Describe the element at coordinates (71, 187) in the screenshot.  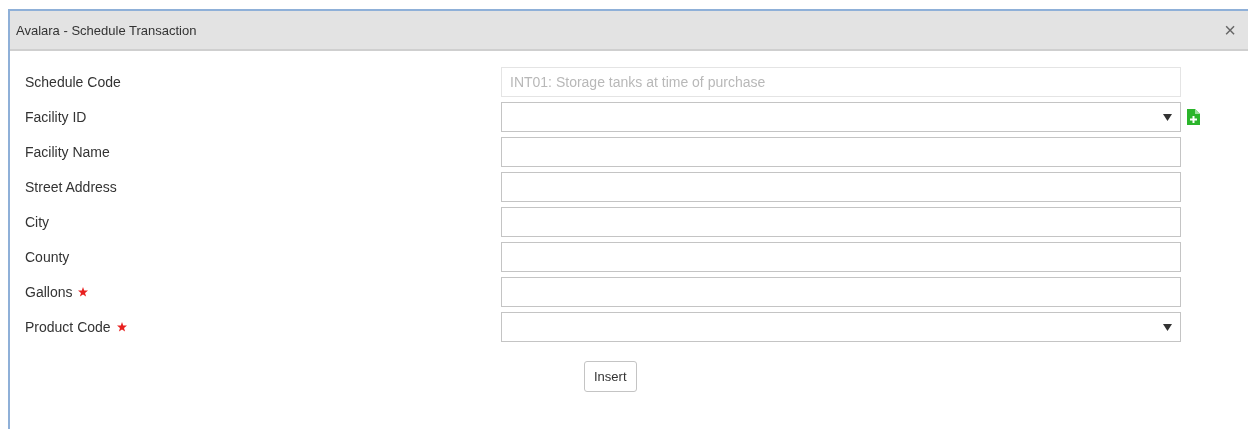
I see `field-label: Street Address` at that location.